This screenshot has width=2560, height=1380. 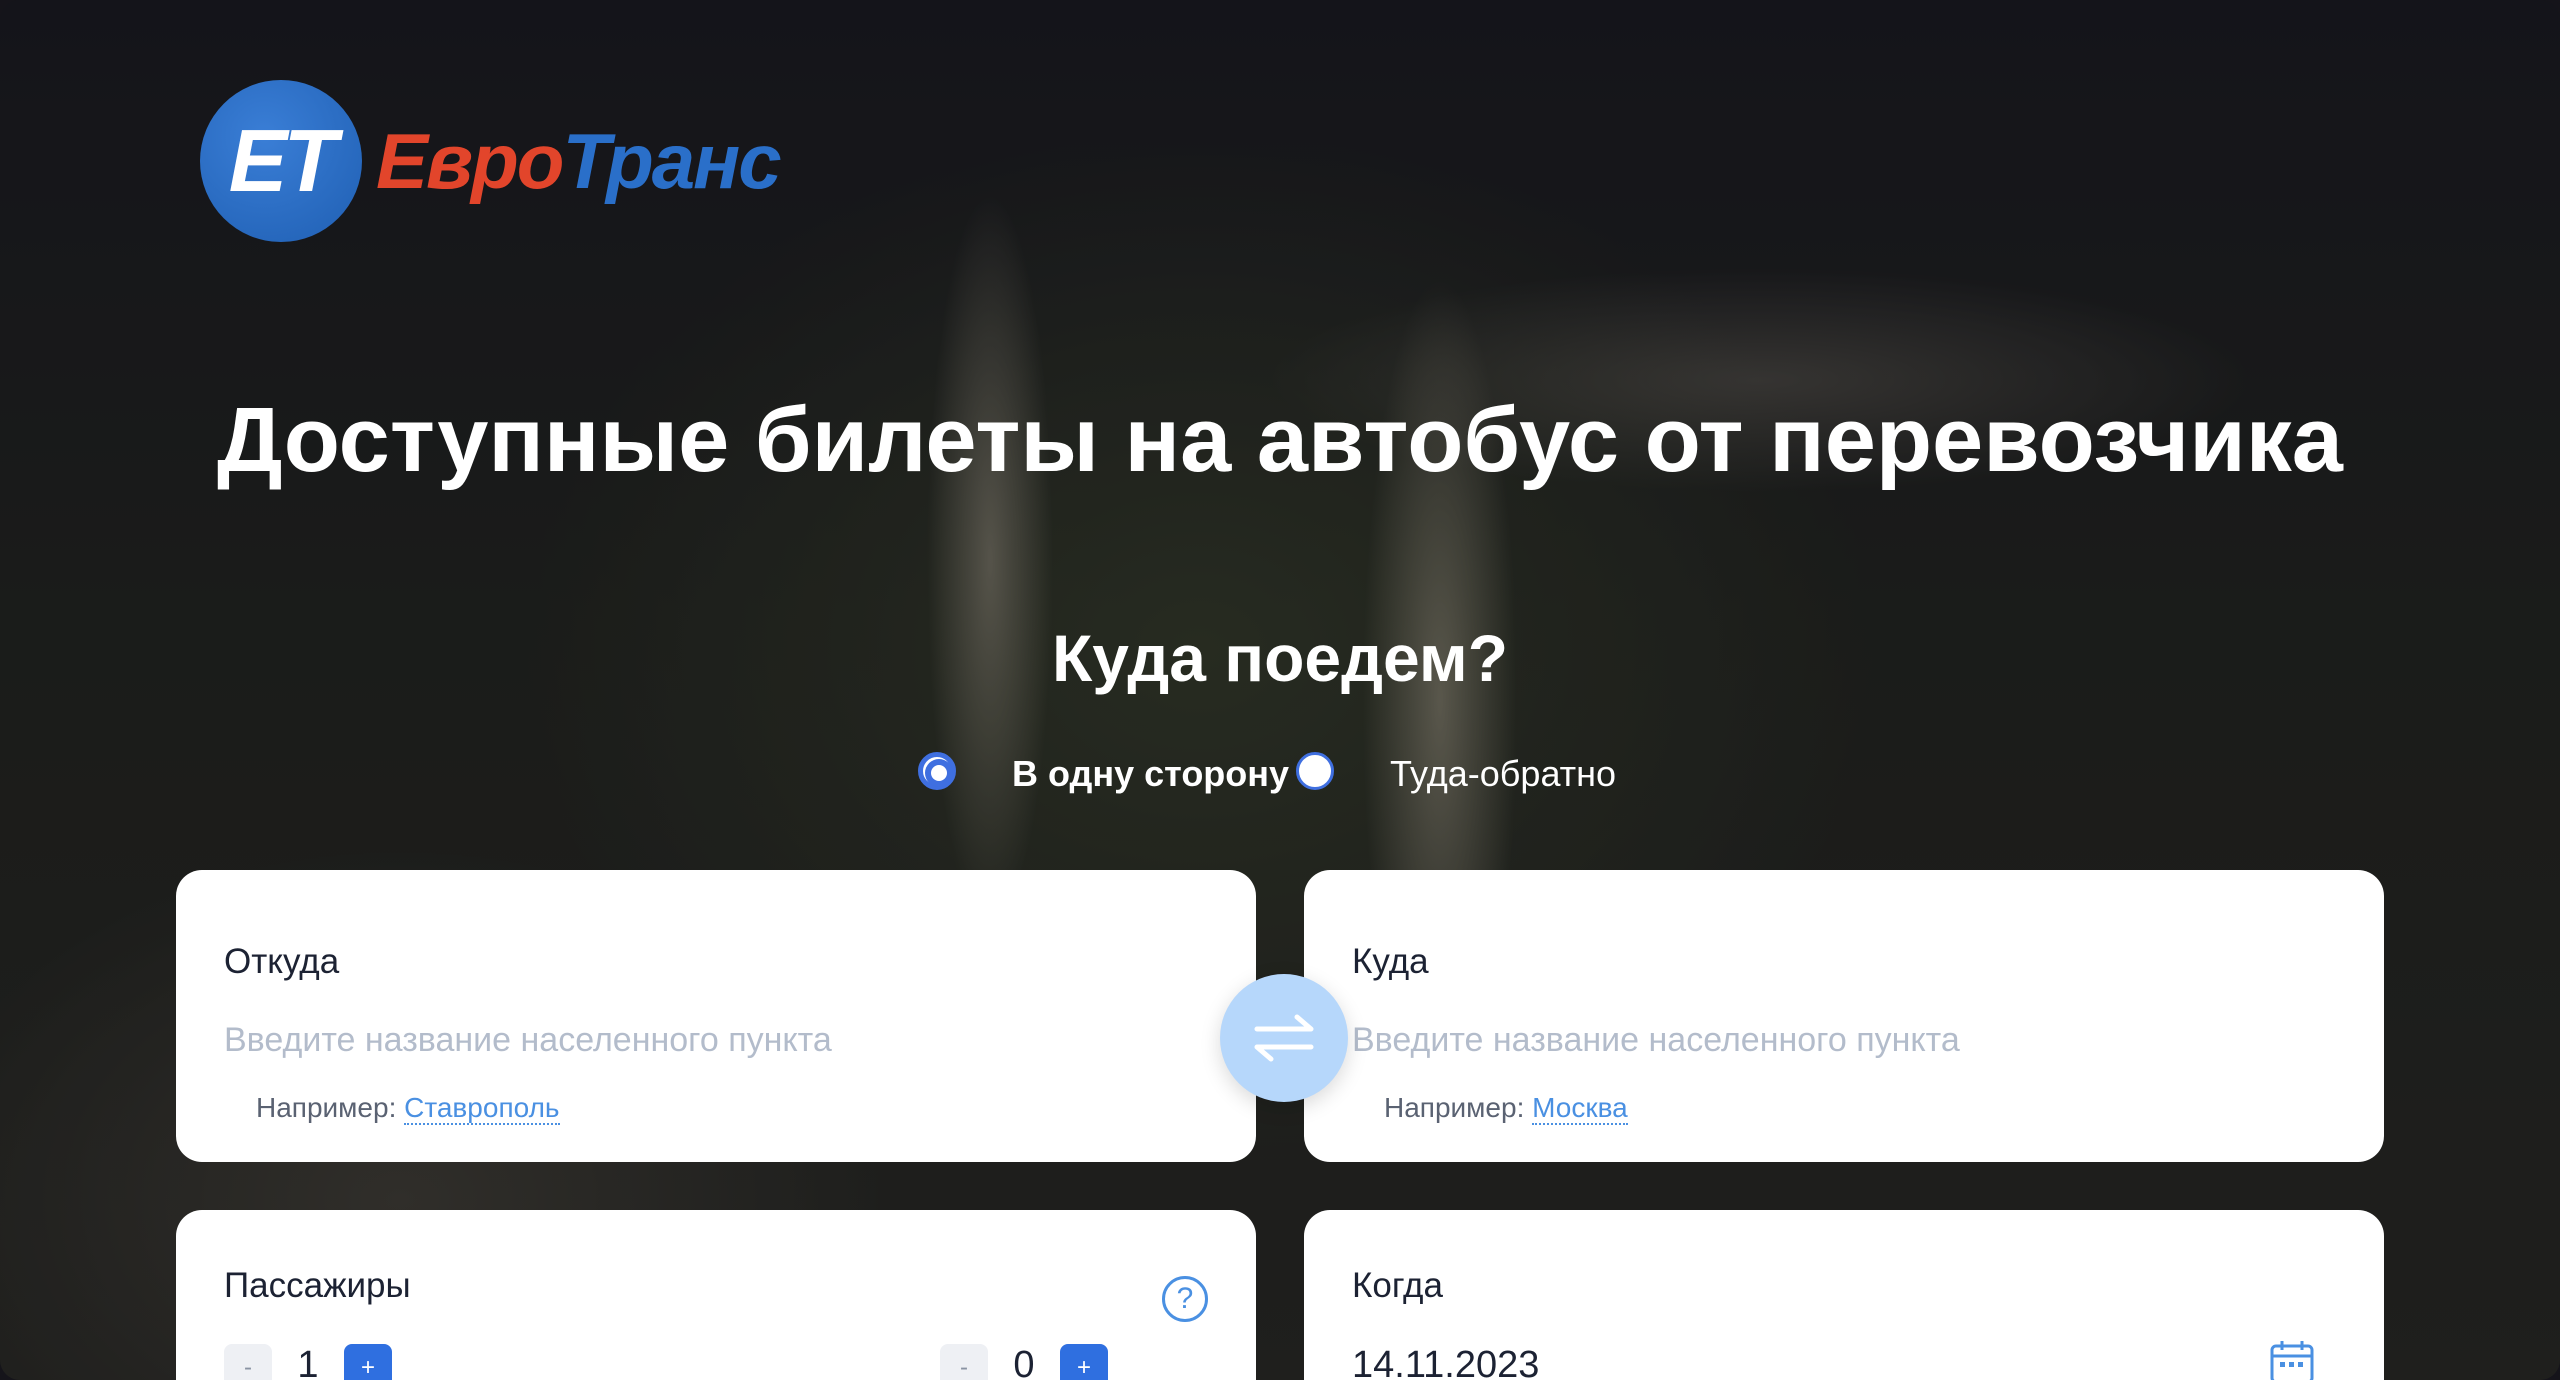 I want to click on passengers-card: Пассажиры ? - 1 + - 0 +, so click(x=716, y=1295).